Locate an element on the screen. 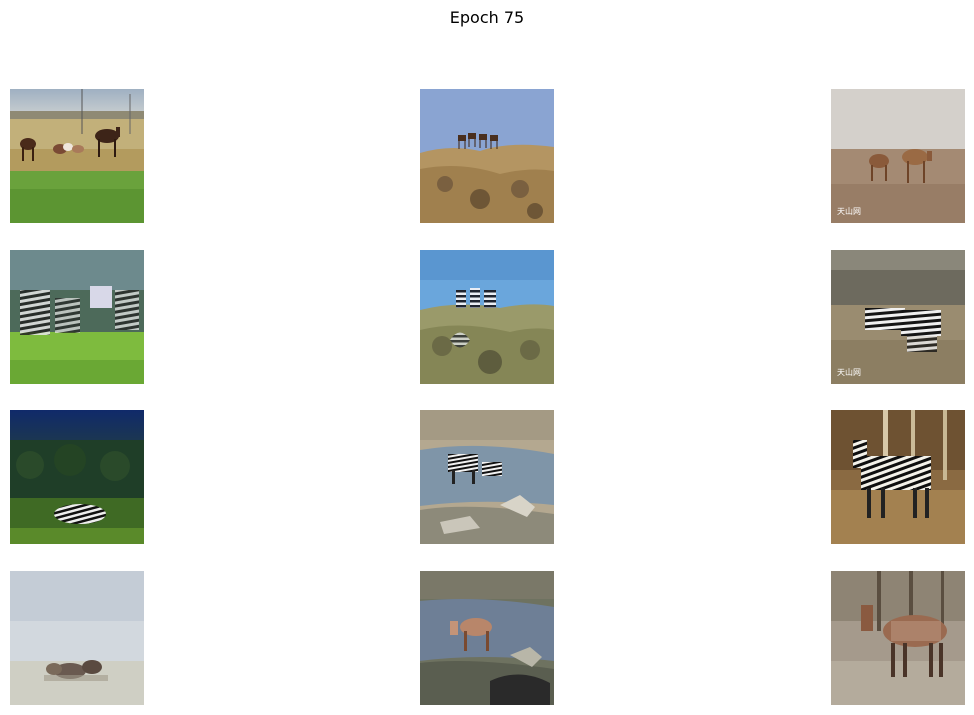  image-horses-field is located at coordinates (77, 156).